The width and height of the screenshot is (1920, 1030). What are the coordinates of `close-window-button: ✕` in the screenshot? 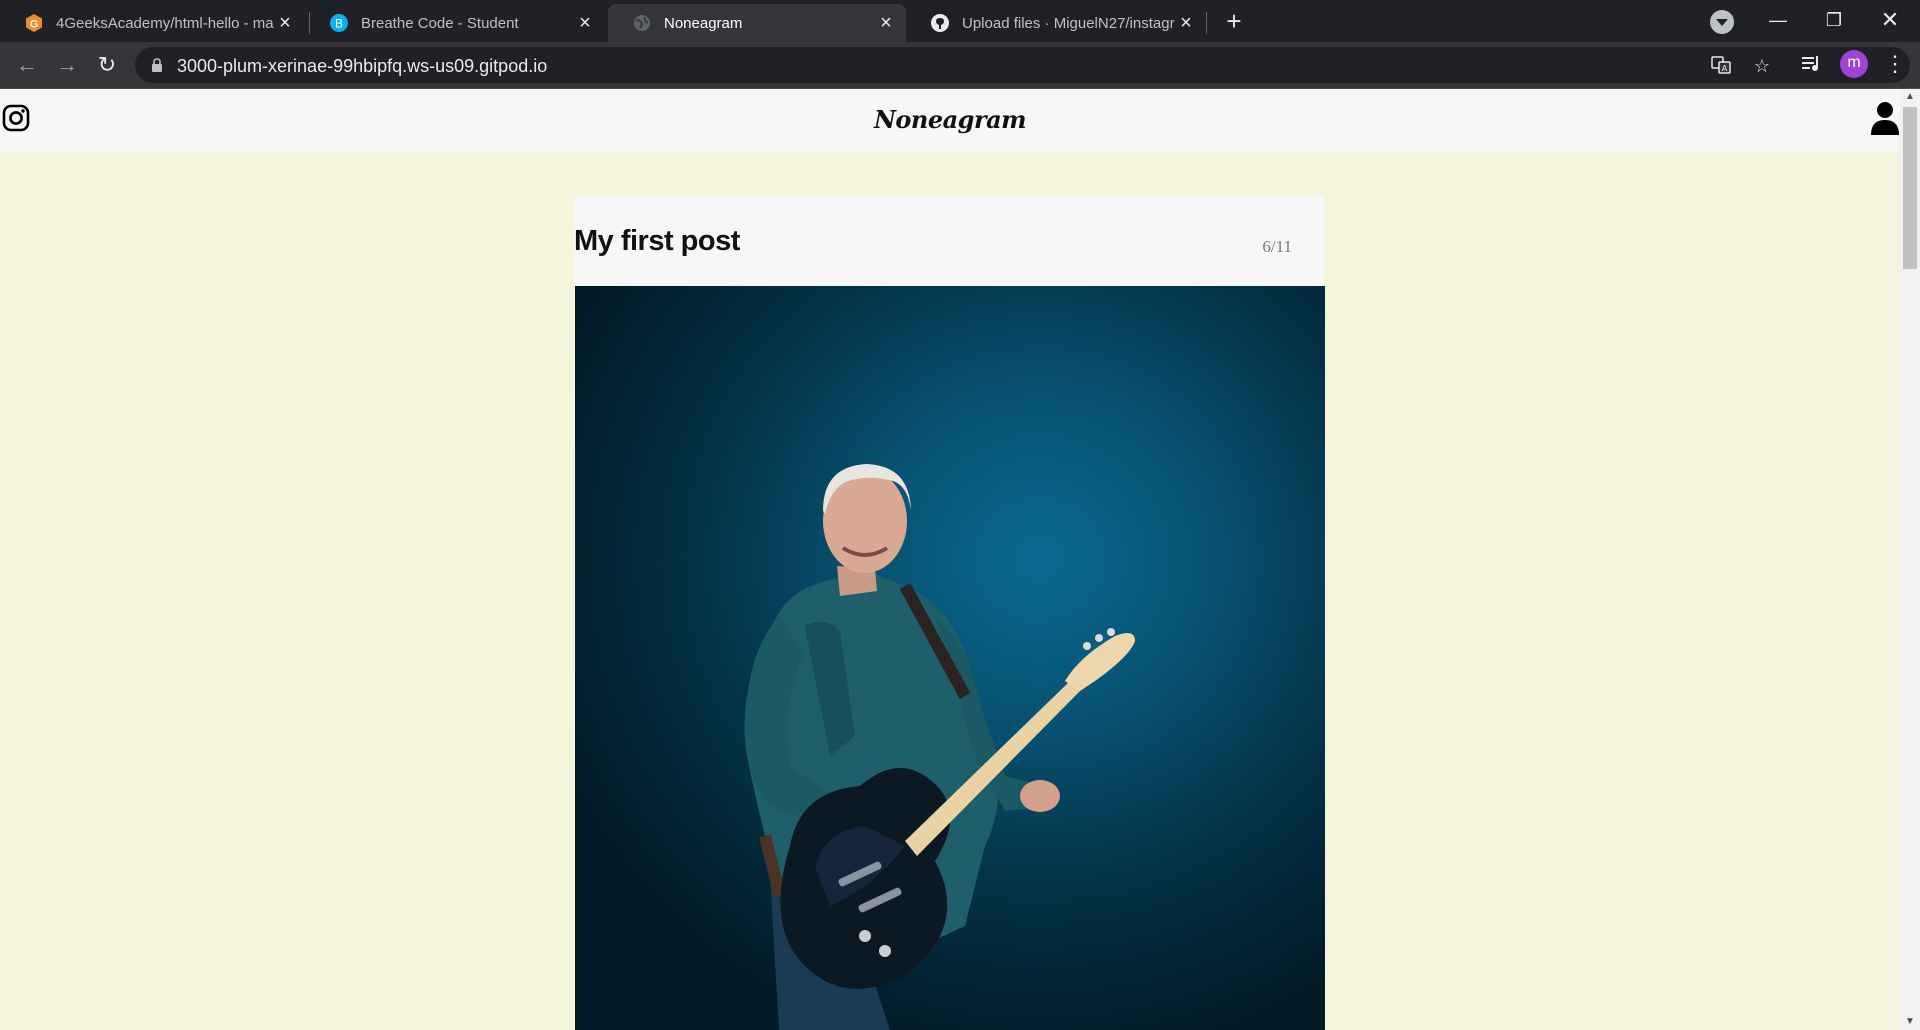 It's located at (1890, 21).